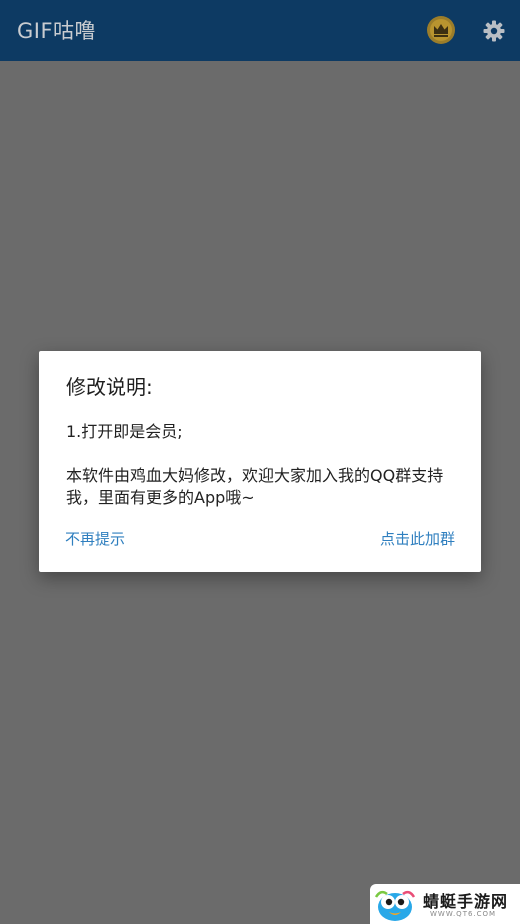  What do you see at coordinates (124, 431) in the screenshot?
I see `dialog-line-1: 1.打开即是会员;` at bounding box center [124, 431].